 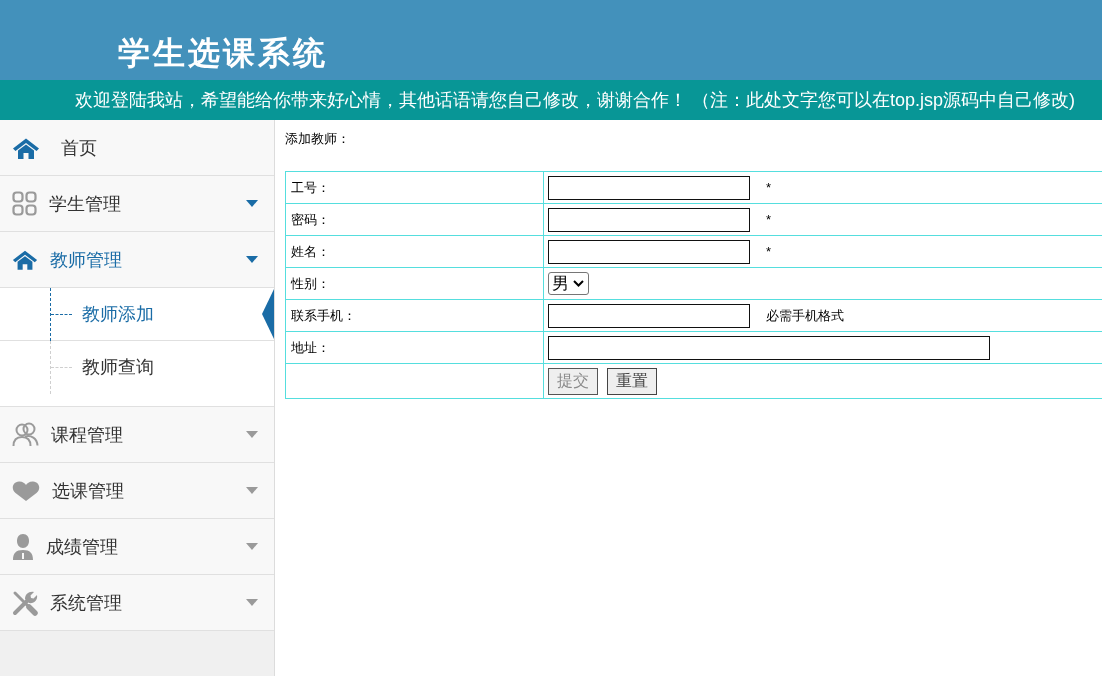 I want to click on submenu-item: 教师查询, so click(x=137, y=367).